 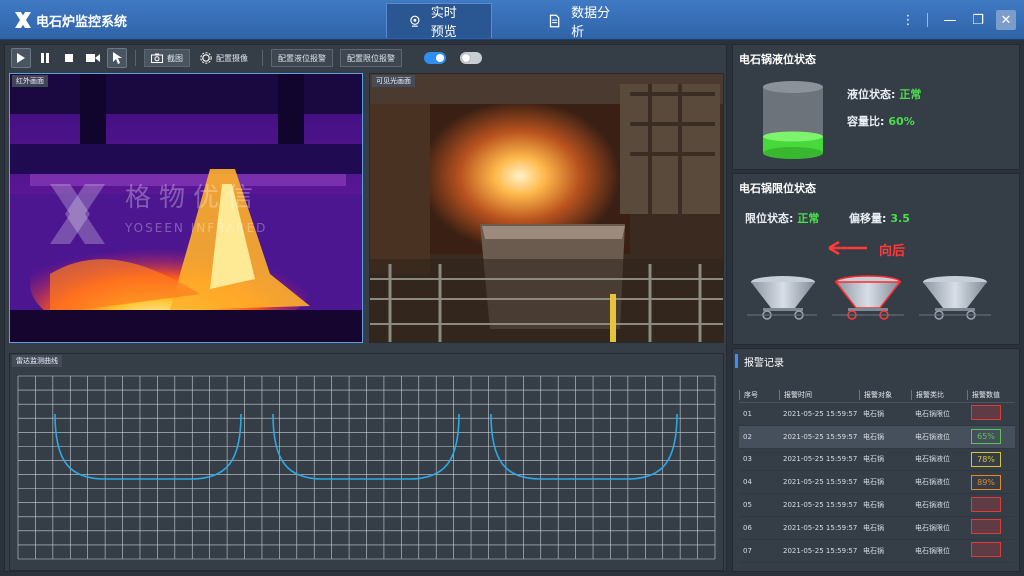 I want to click on infrared-frame-label: 红外画面, so click(x=30, y=81).